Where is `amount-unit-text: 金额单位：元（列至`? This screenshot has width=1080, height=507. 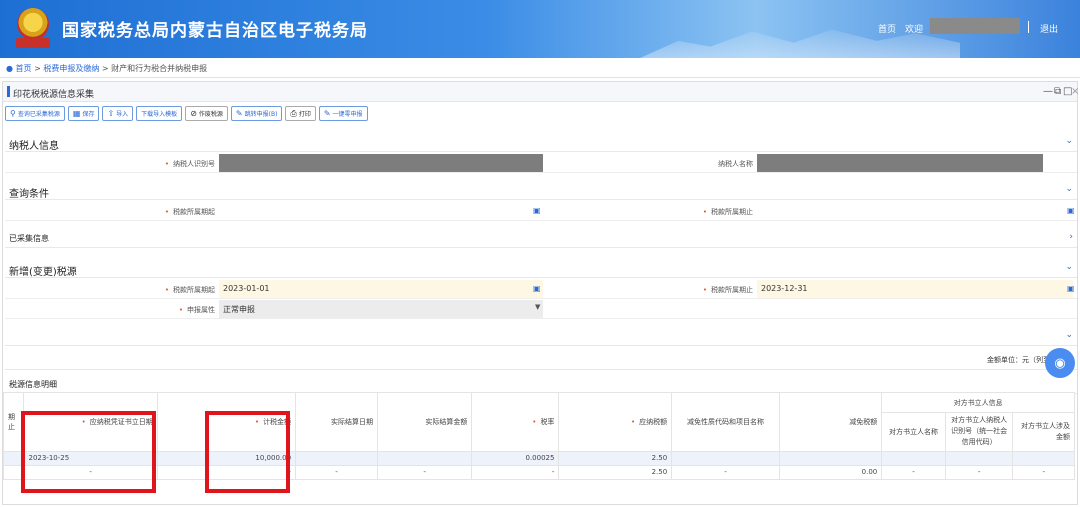 amount-unit-text: 金额单位：元（列至 is located at coordinates (1018, 360).